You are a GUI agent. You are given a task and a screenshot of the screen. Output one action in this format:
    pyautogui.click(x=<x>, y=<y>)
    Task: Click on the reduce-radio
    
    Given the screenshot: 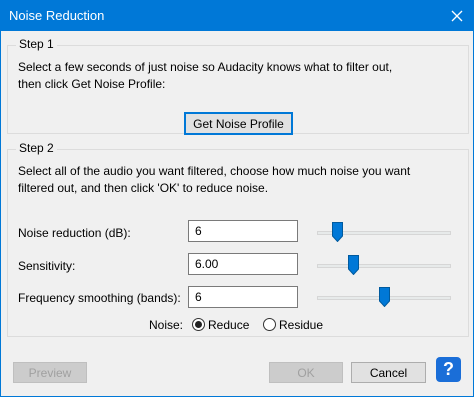 What is the action you would take?
    pyautogui.click(x=198, y=324)
    